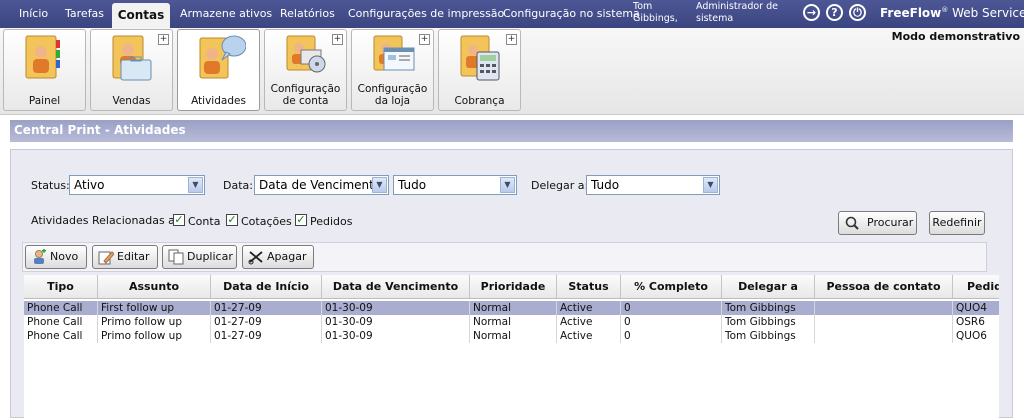 This screenshot has width=1024, height=419. Describe the element at coordinates (50, 185) in the screenshot. I see `status-label: Status:` at that location.